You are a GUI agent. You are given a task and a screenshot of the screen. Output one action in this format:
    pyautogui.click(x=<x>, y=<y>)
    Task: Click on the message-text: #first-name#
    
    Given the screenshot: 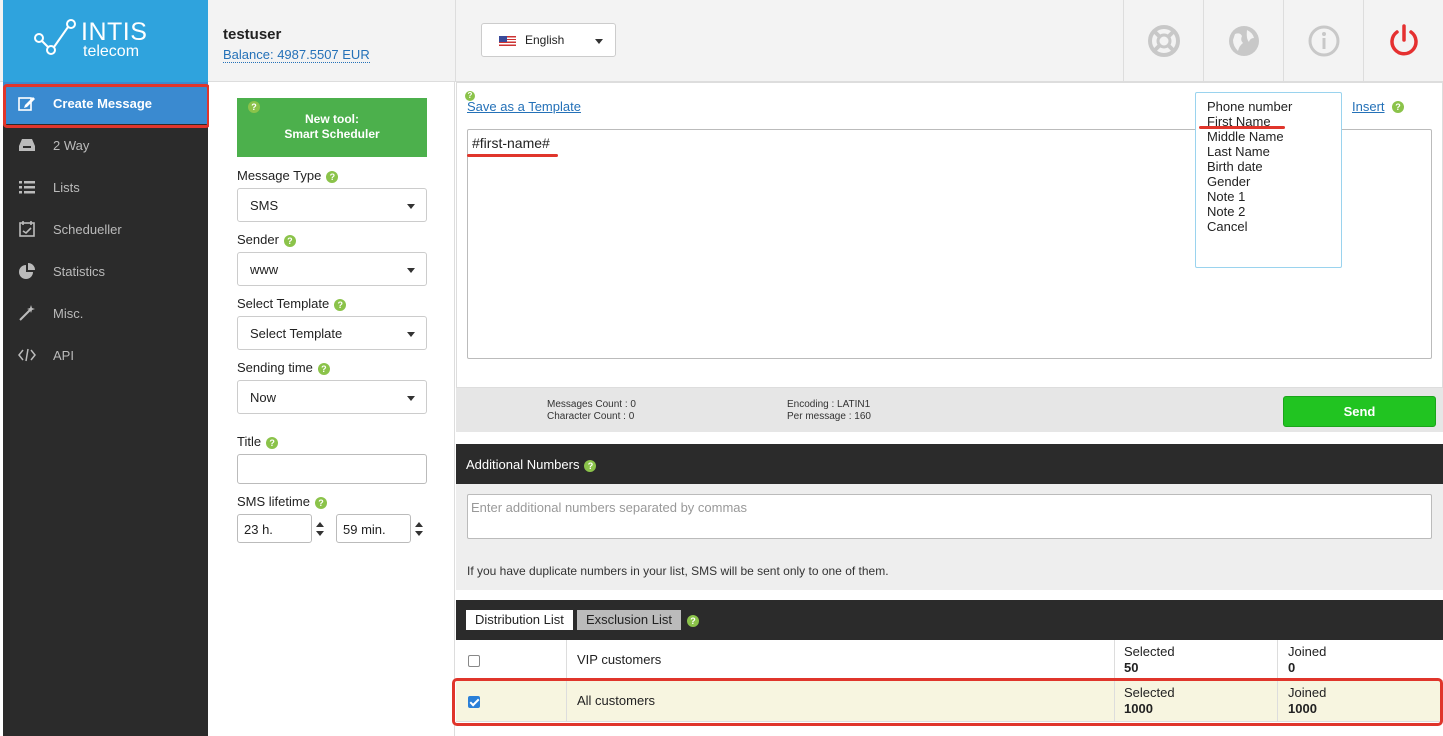 What is the action you would take?
    pyautogui.click(x=511, y=143)
    